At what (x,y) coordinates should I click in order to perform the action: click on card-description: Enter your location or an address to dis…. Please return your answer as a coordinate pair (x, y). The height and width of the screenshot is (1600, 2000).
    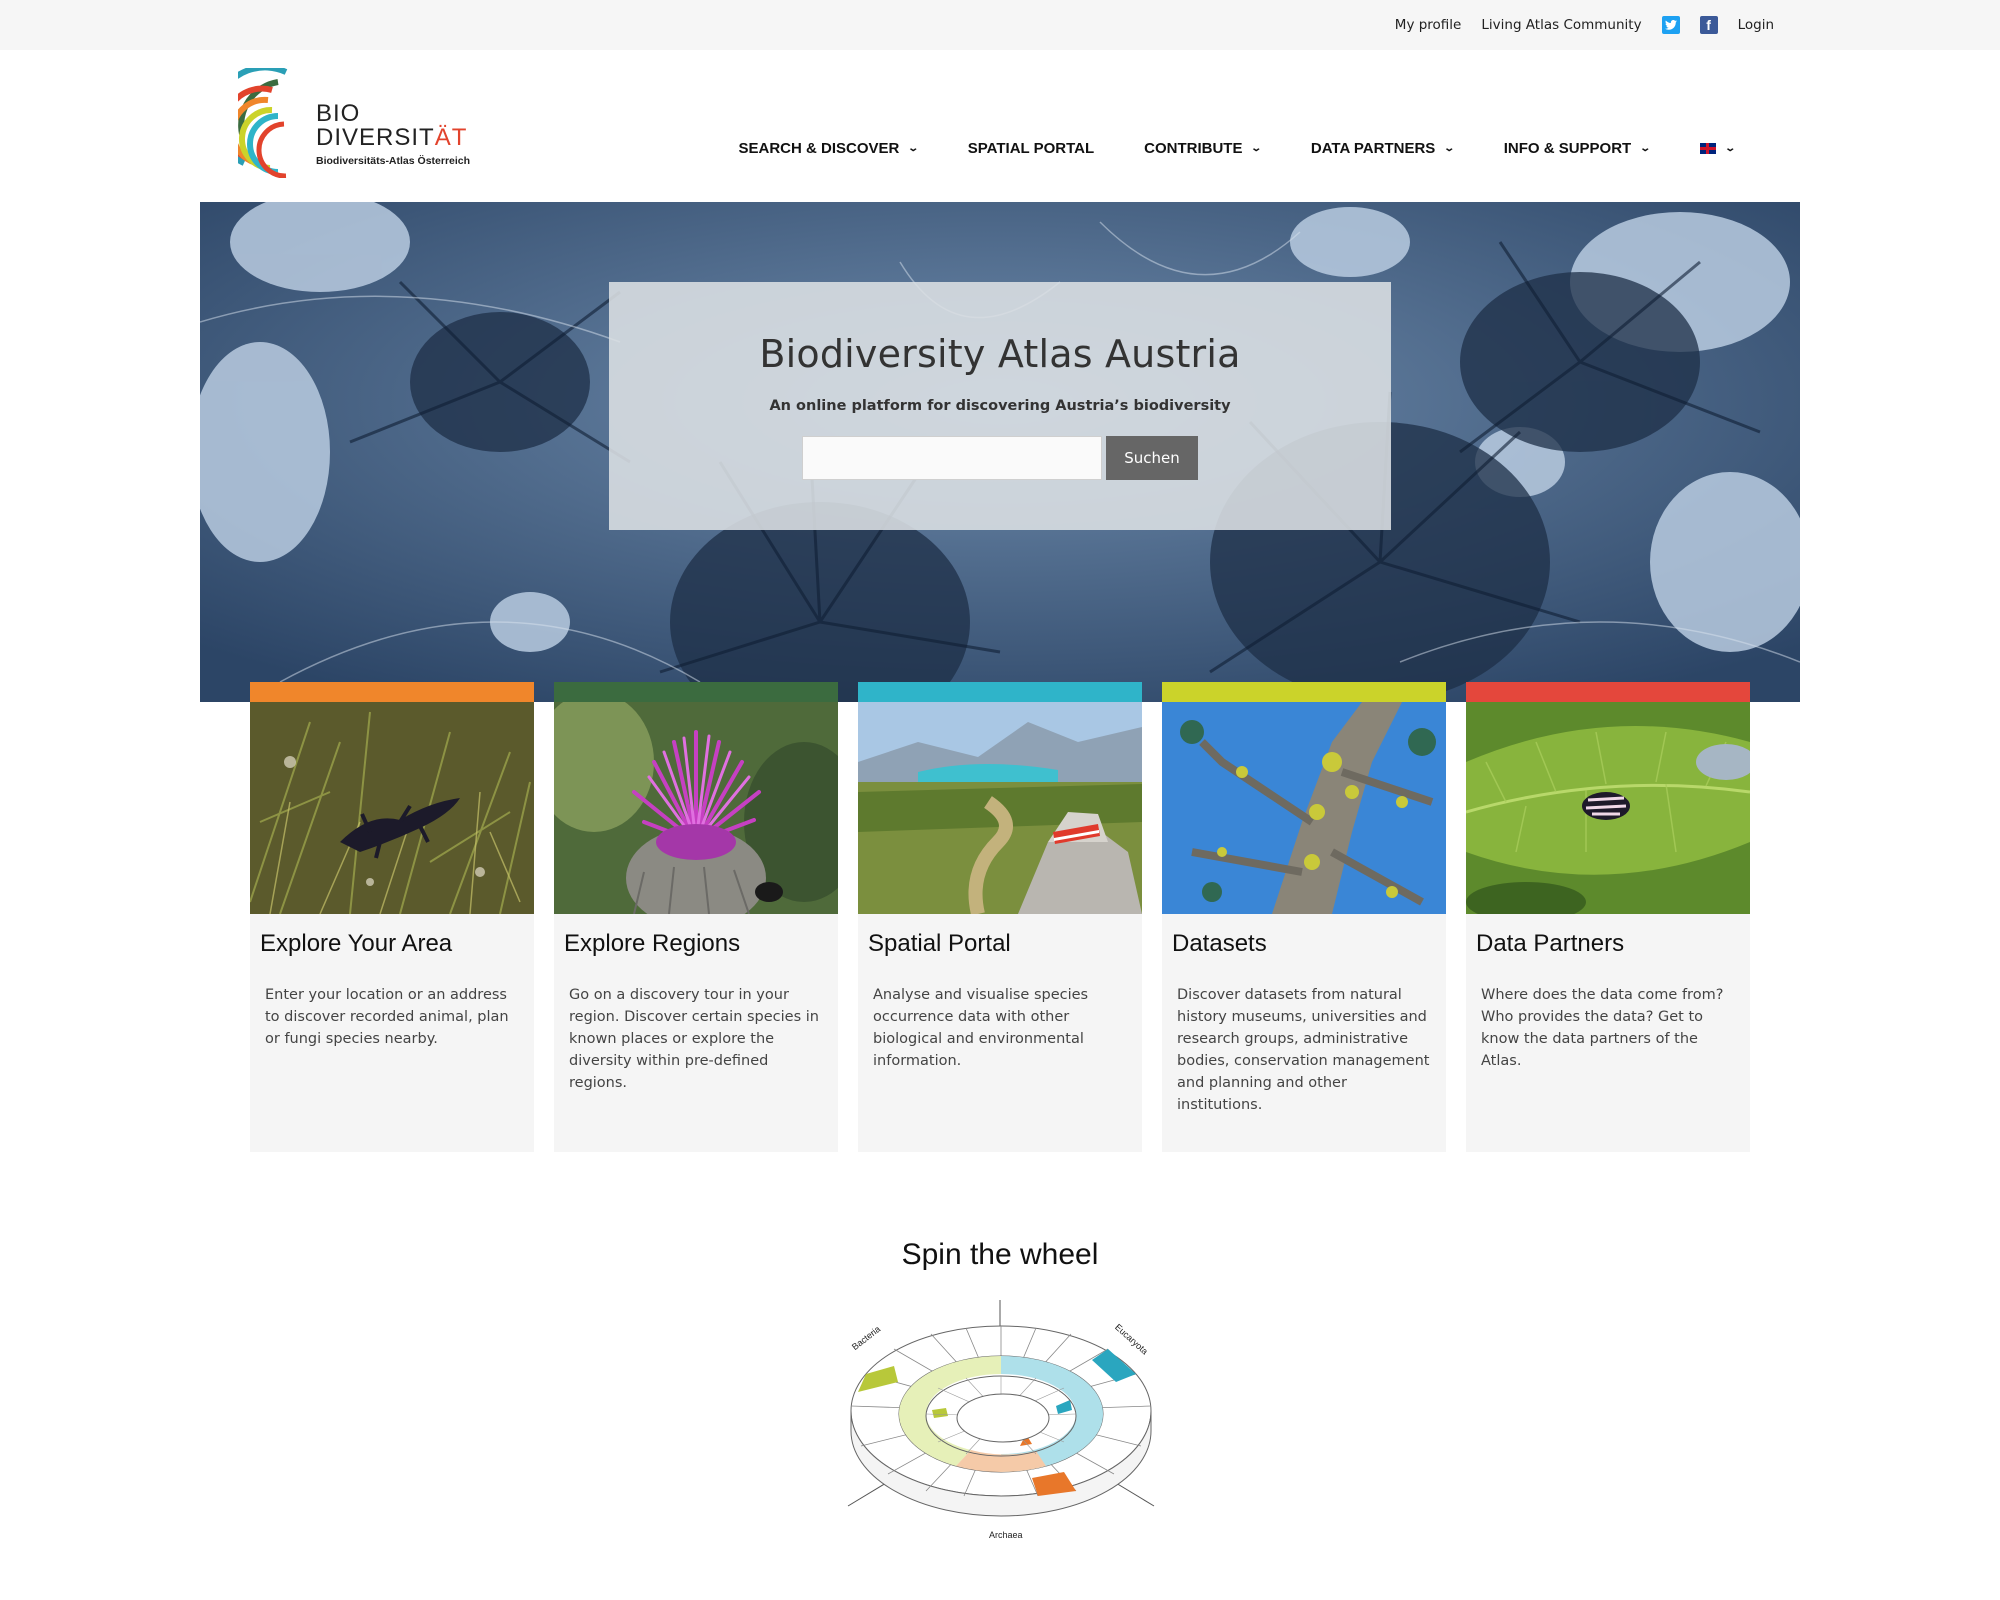
    Looking at the image, I should click on (387, 1017).